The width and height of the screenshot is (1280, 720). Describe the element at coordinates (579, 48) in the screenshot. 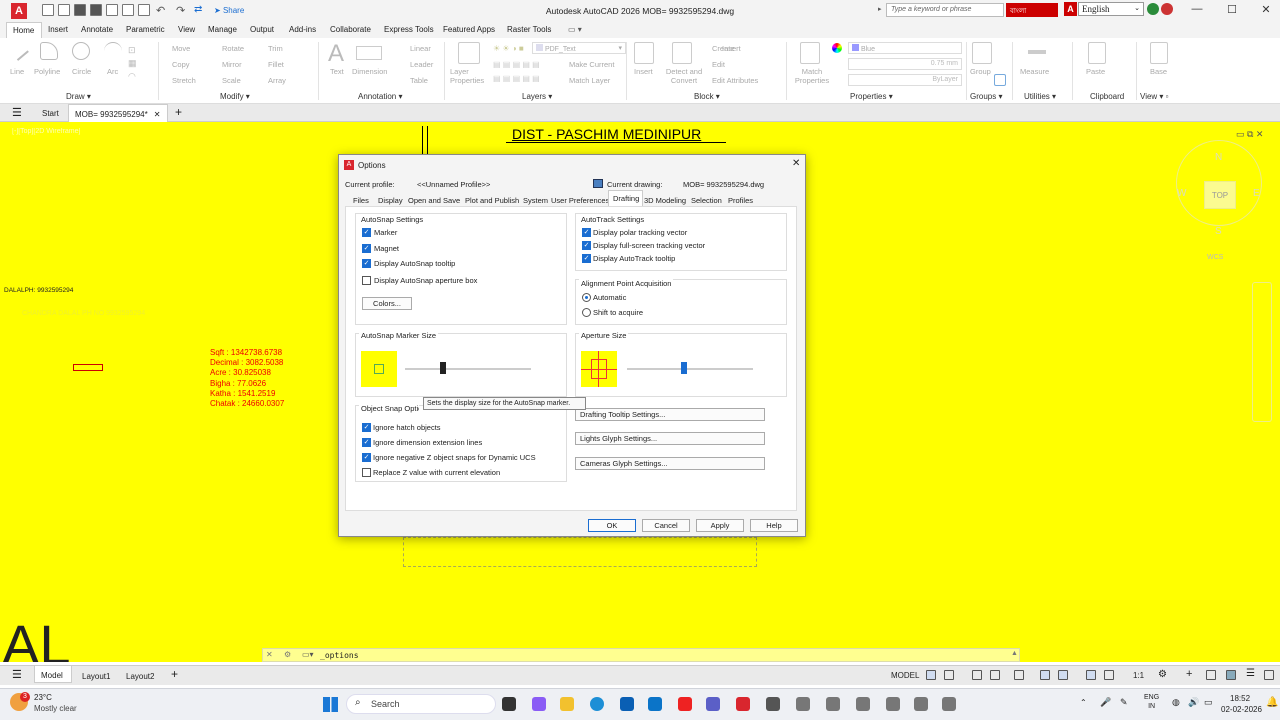

I see `layer-dropdown: PDF_Text ▾` at that location.